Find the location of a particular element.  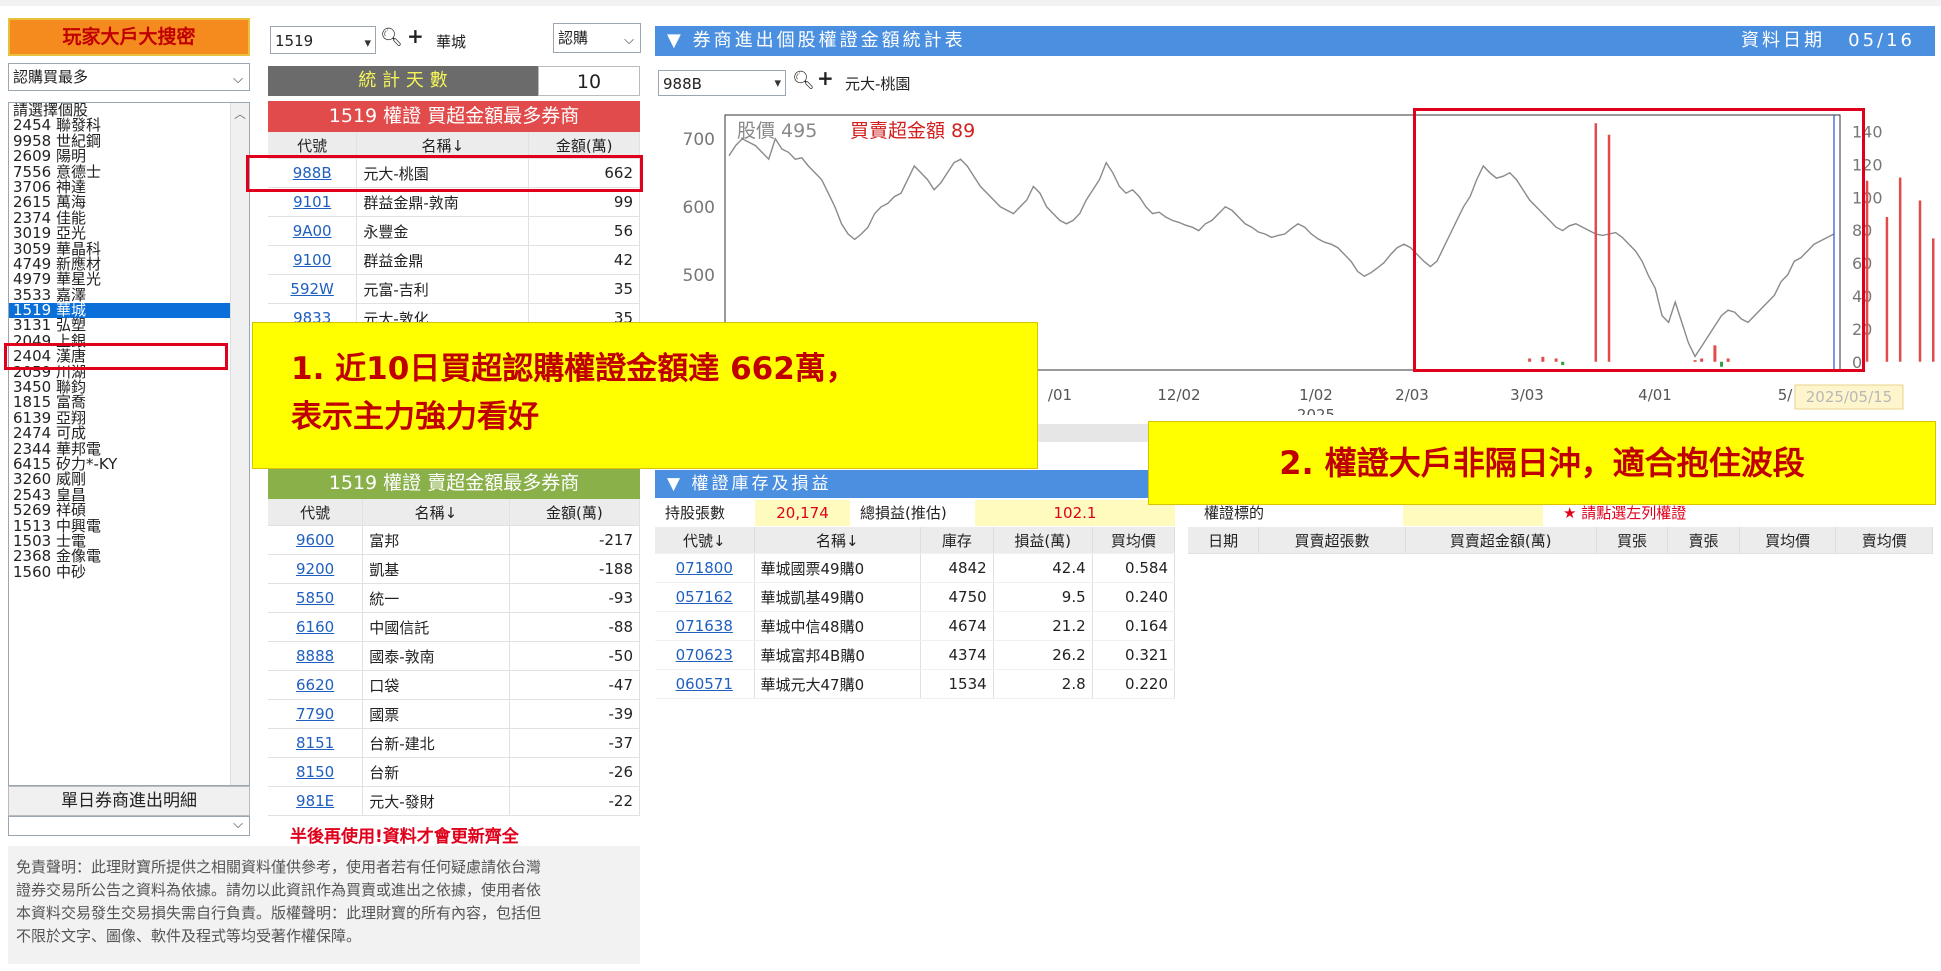

sell-table-row: 6160 中國信託 -88 is located at coordinates (454, 627).